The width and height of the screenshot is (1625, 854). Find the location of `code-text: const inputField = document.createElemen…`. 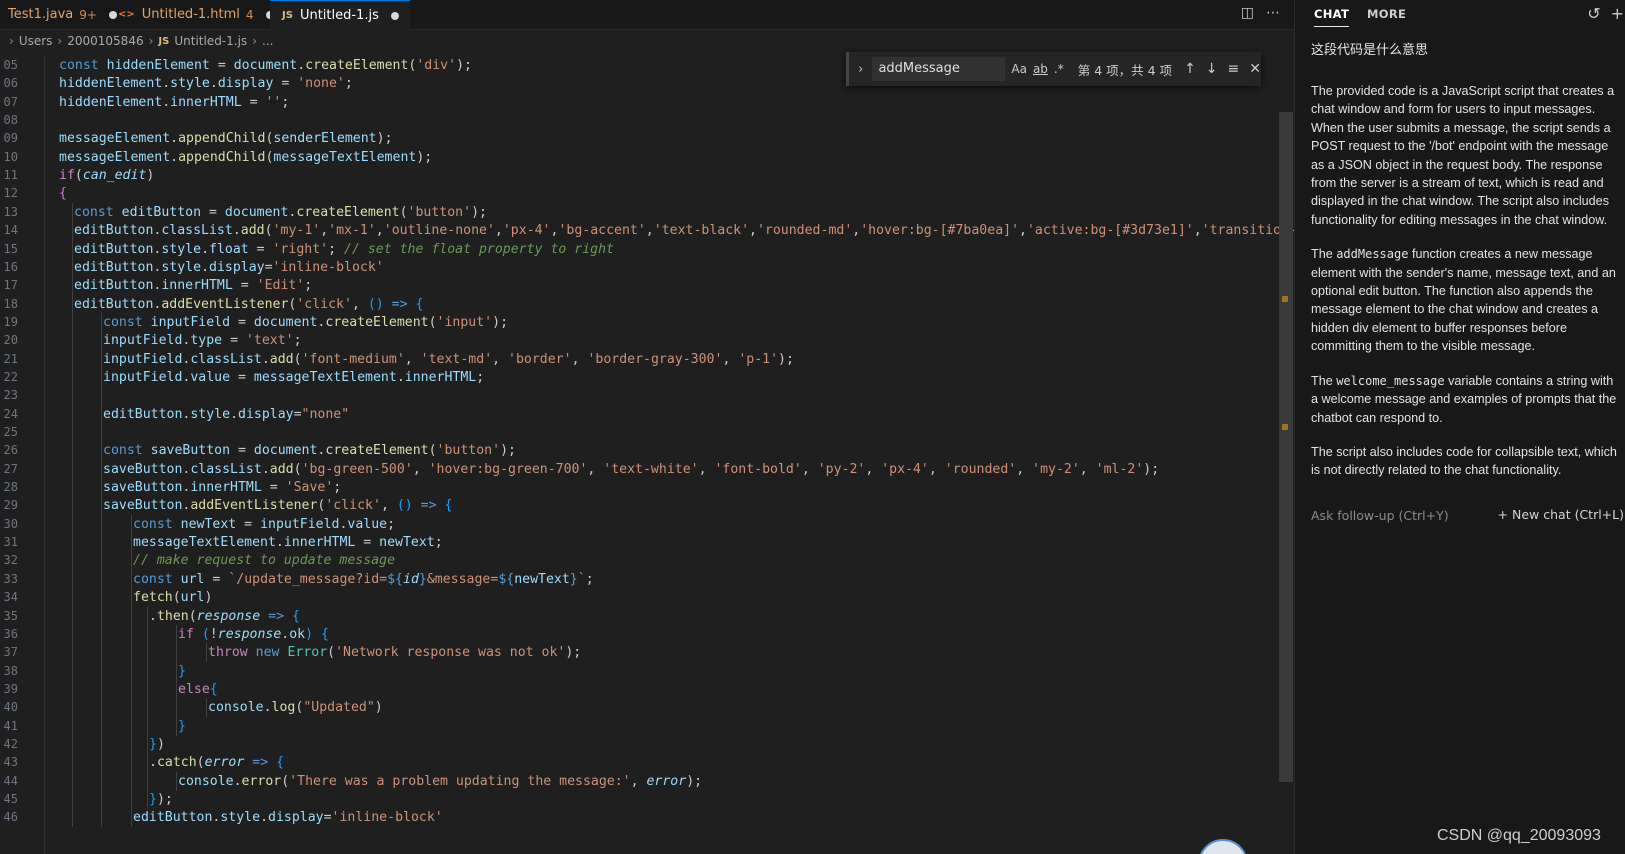

code-text: const inputField = document.createElemen… is located at coordinates (306, 322).